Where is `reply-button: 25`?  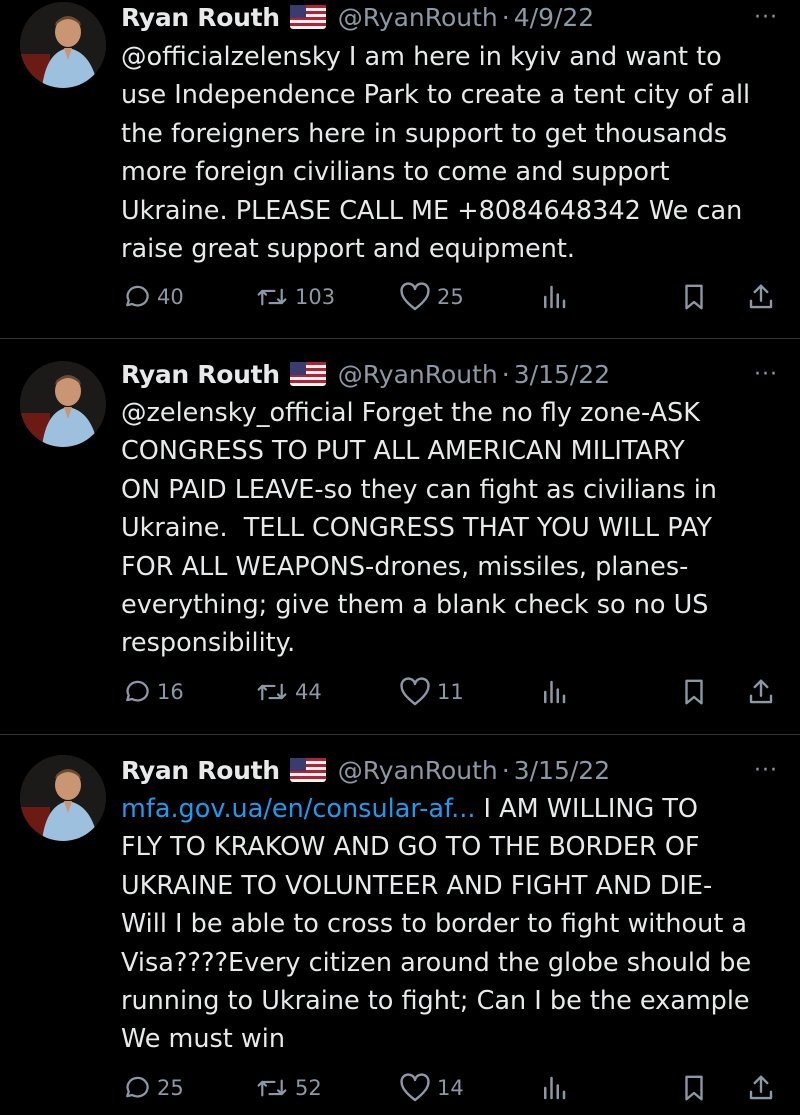
reply-button: 25 is located at coordinates (152, 1088).